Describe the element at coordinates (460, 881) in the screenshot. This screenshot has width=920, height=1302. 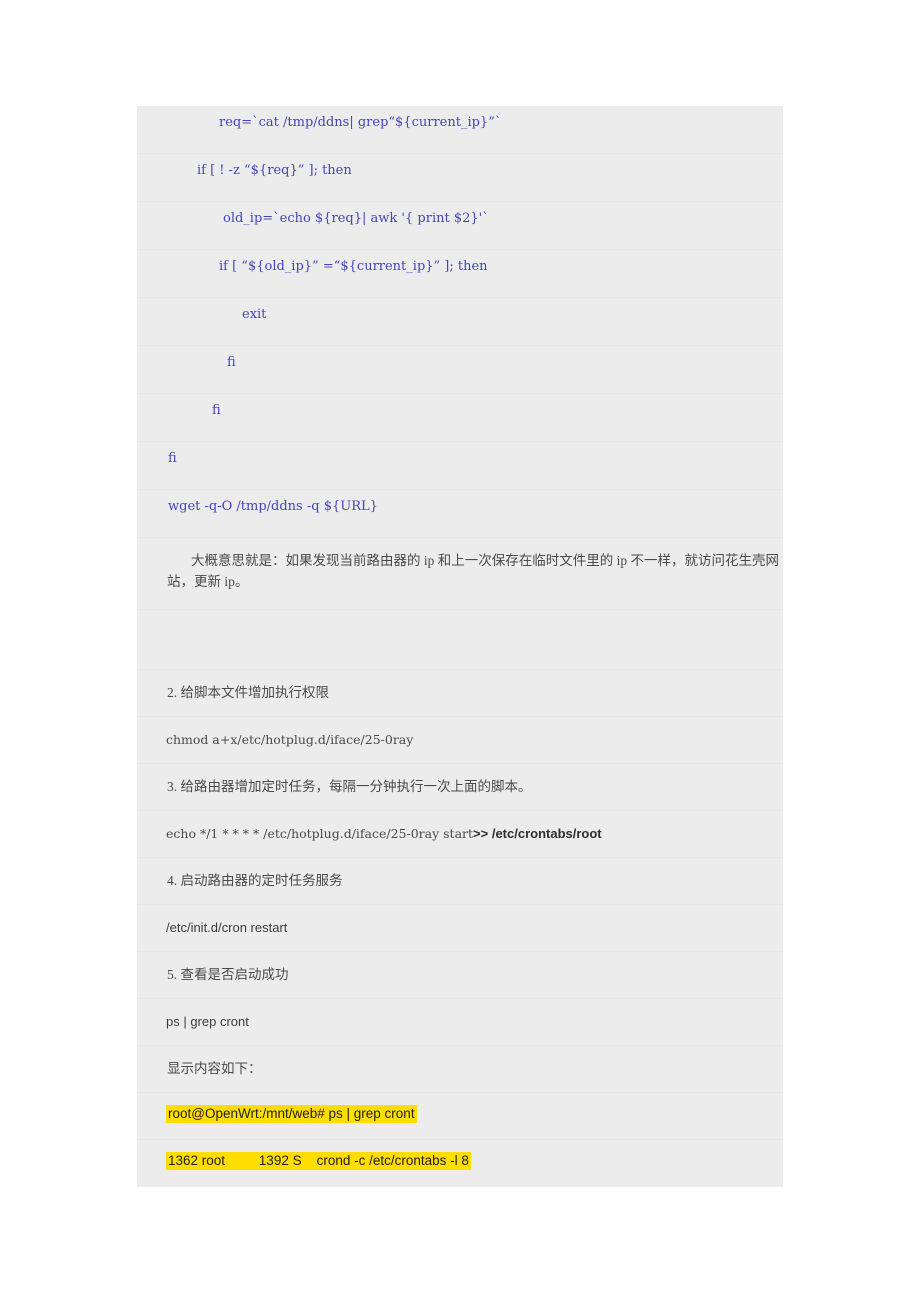
I see `step-heading-4: 4. 启动路由器的定时任务服务` at that location.